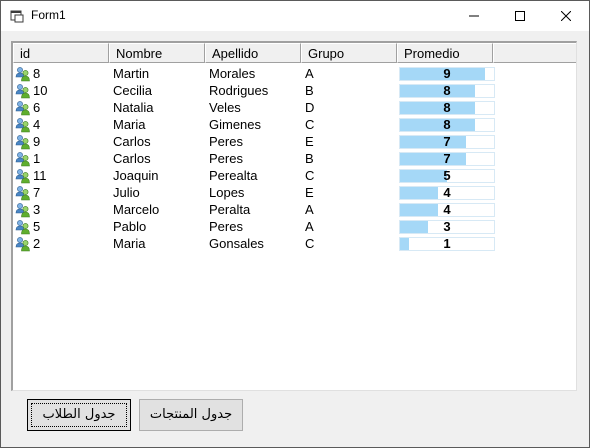  I want to click on products-table-button-label: جدول المنتجات, so click(191, 414).